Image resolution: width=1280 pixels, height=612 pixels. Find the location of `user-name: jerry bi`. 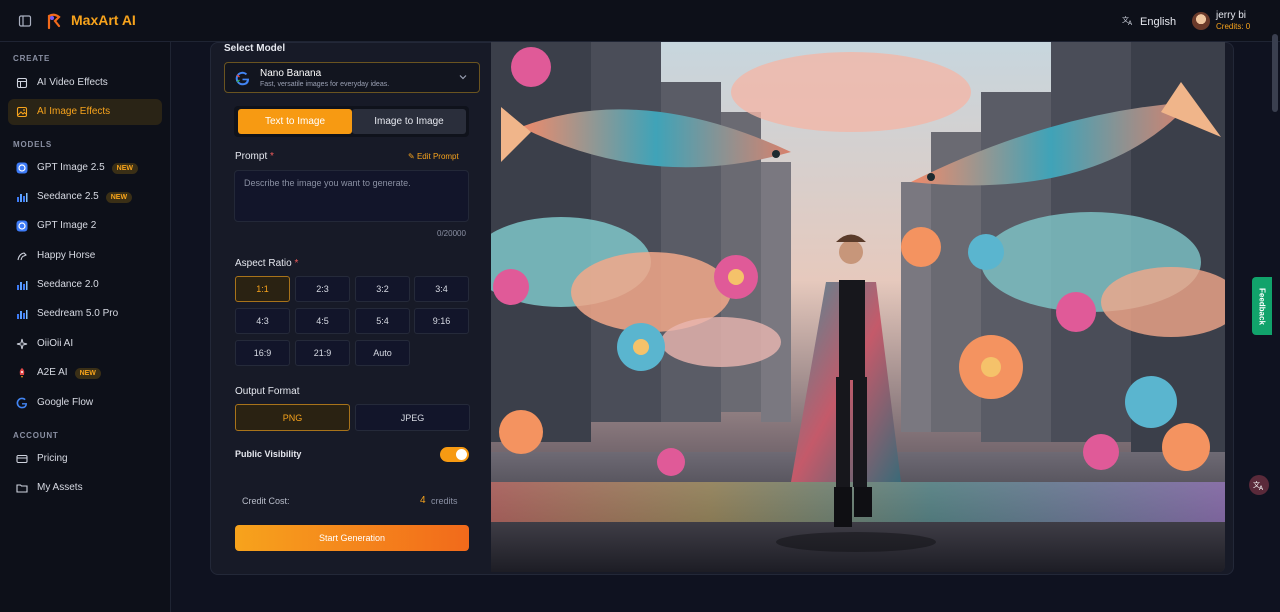

user-name: jerry bi is located at coordinates (1231, 15).